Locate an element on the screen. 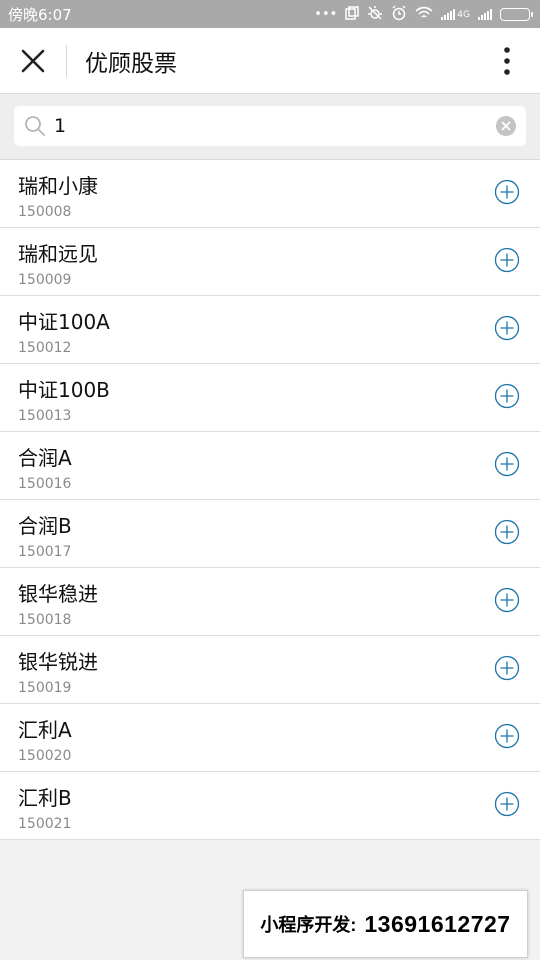  list-item: 银华锐进 150019 is located at coordinates (270, 670).